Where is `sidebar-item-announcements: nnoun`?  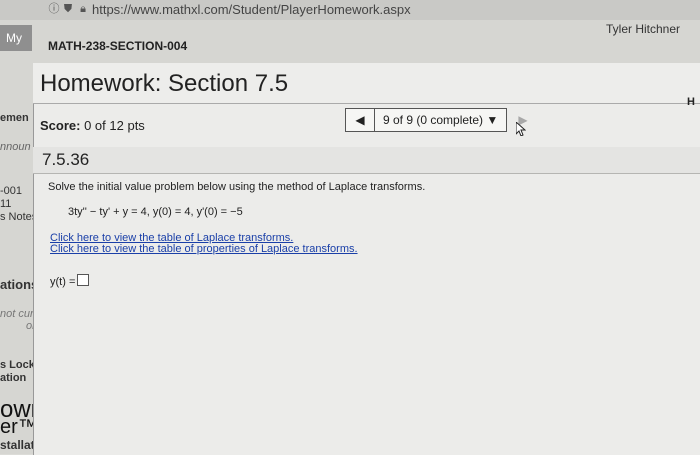
sidebar-item-announcements: nnoun is located at coordinates (15, 147).